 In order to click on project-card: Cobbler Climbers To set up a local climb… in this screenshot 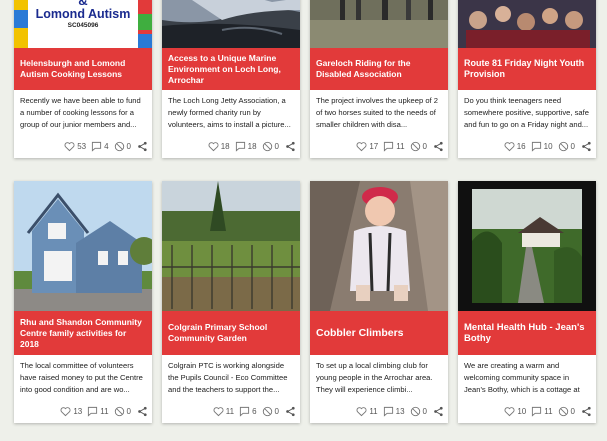, I will do `click(379, 302)`.